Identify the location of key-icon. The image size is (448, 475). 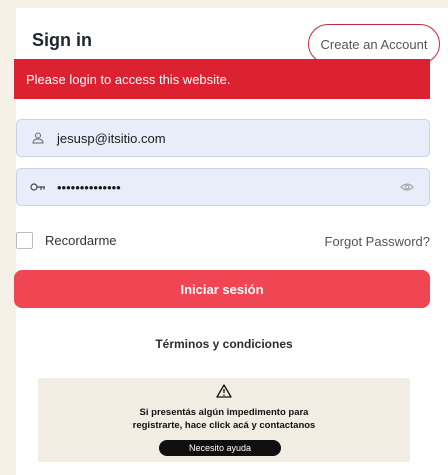
(38, 187).